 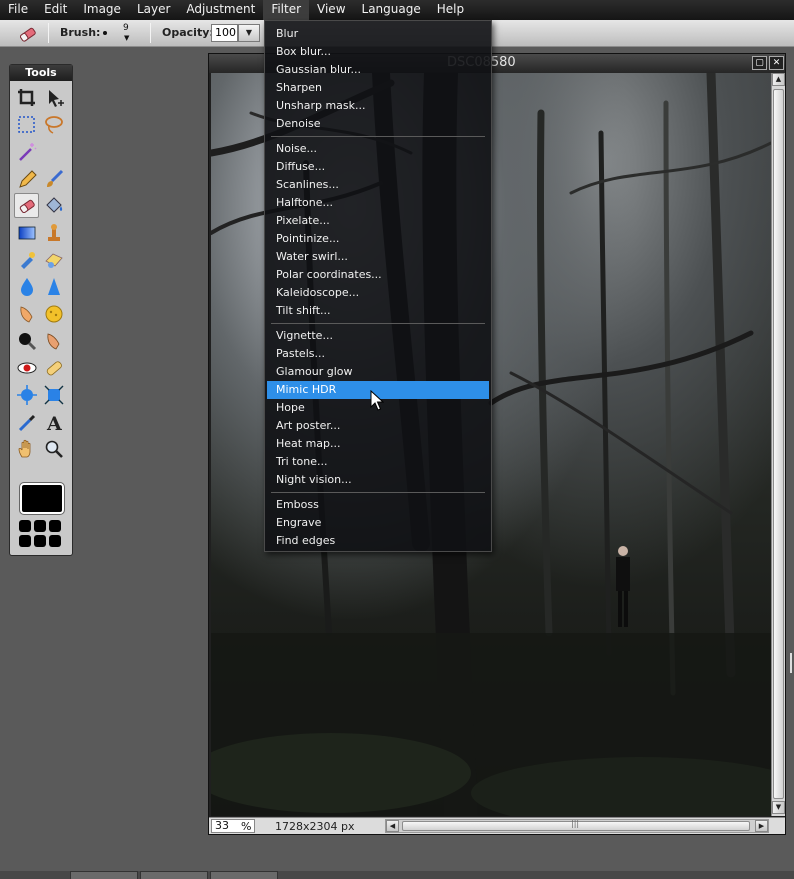 I want to click on toolbar-separator, so click(x=150, y=33).